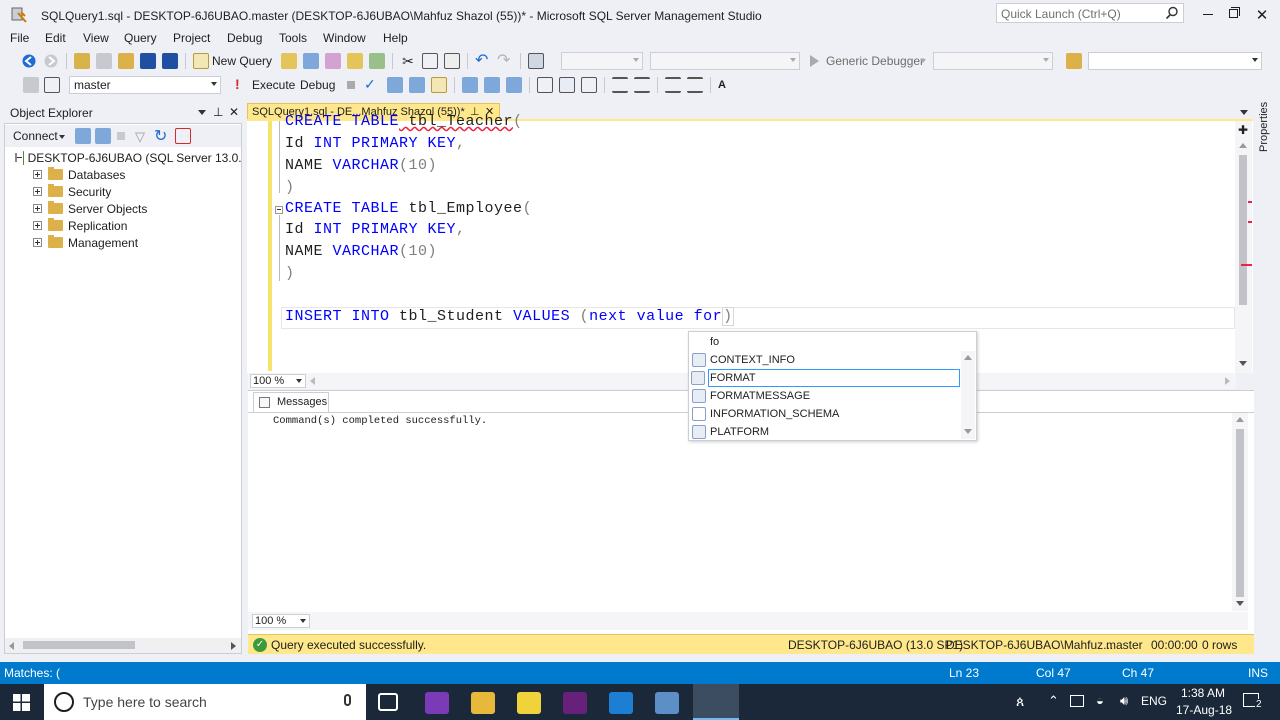  Describe the element at coordinates (621, 703) in the screenshot. I see `vscode-icon` at that location.